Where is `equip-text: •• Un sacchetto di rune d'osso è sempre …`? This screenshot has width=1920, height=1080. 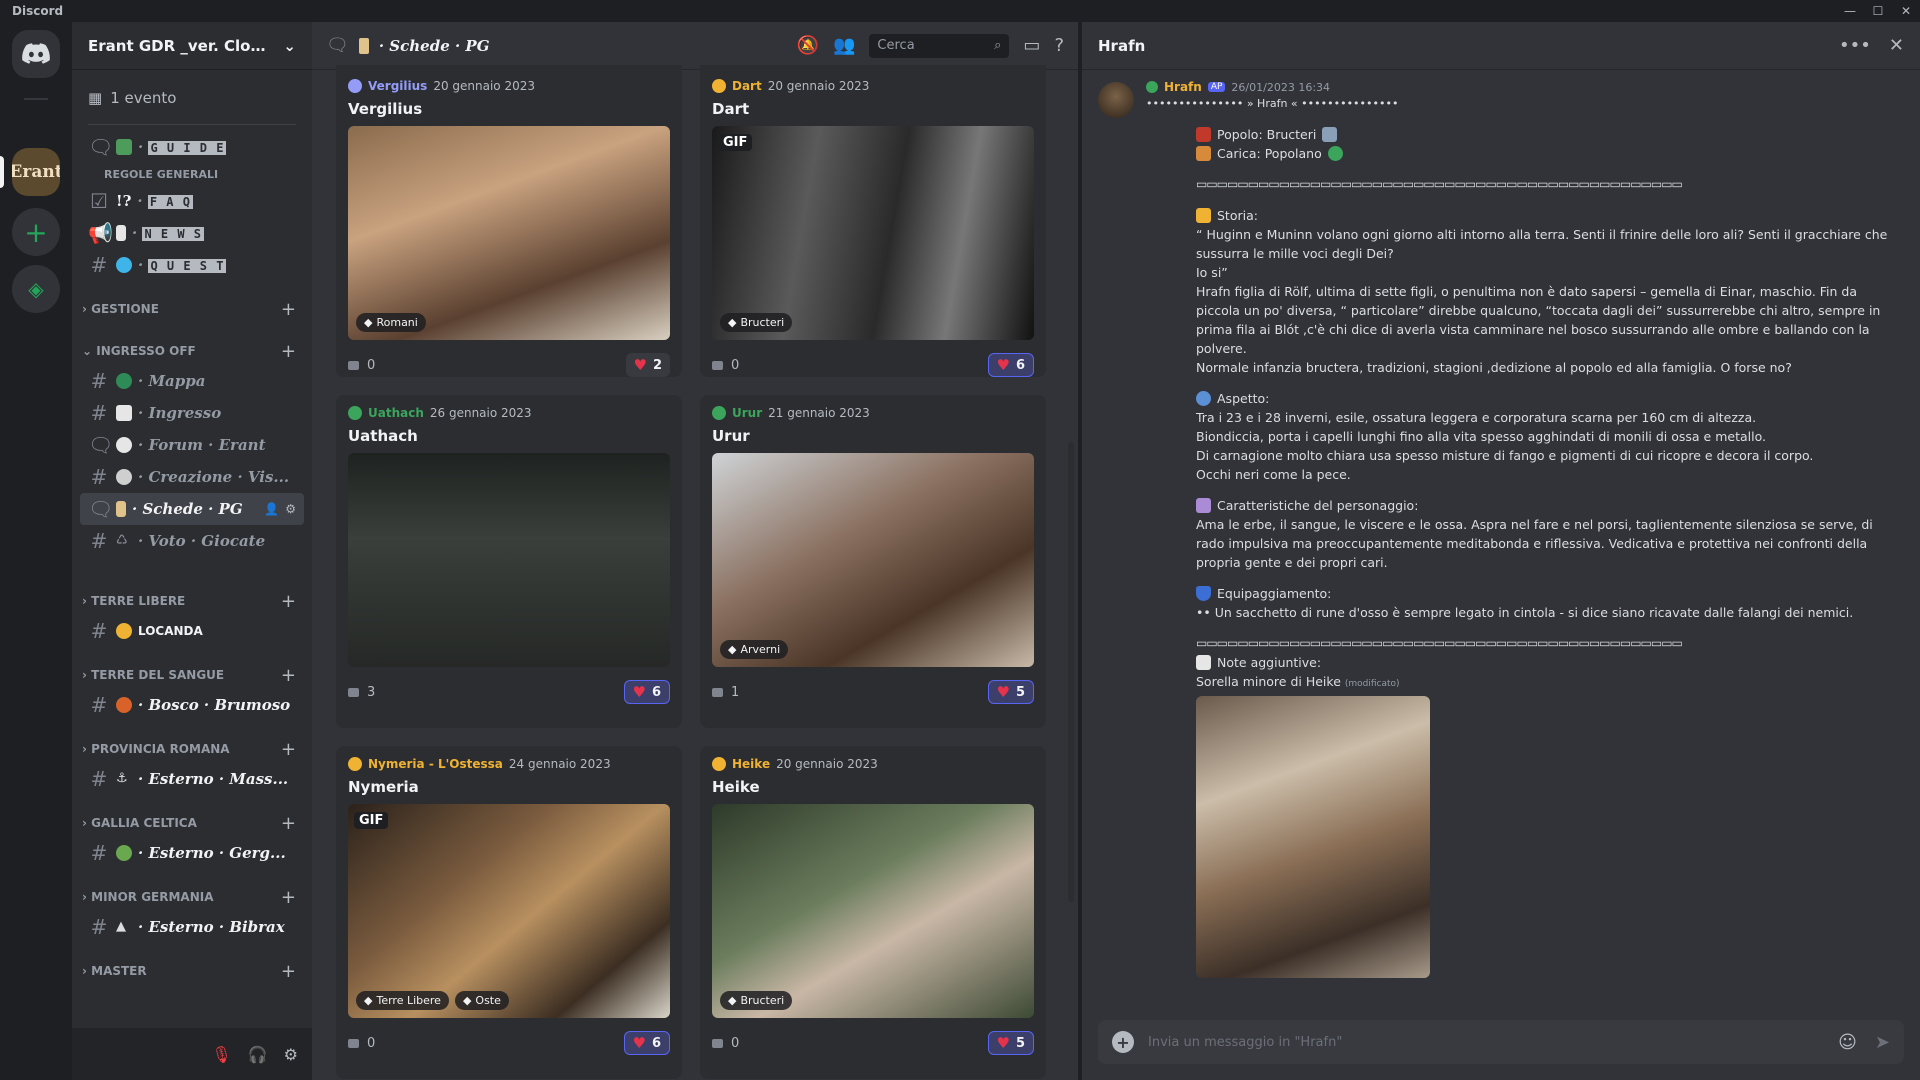 equip-text: •• Un sacchetto di rune d'osso è sempre … is located at coordinates (1525, 612).